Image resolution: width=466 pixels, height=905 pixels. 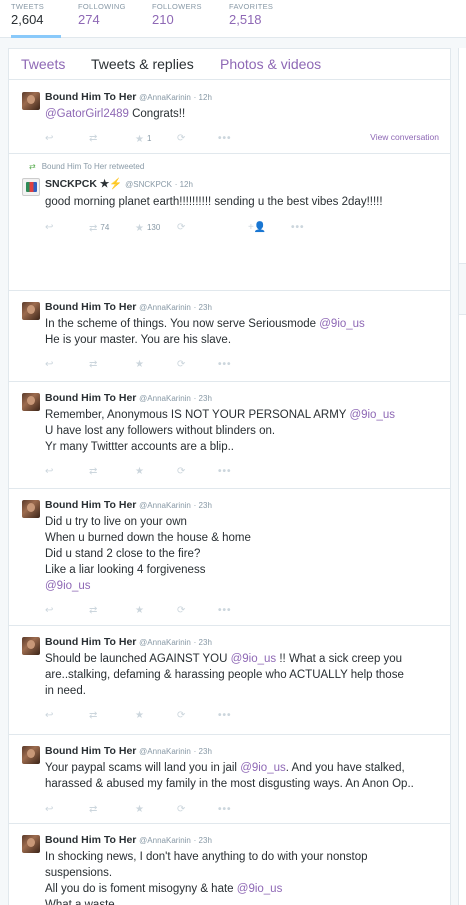 I want to click on favorite-icon: ★ 130, so click(x=147, y=228).